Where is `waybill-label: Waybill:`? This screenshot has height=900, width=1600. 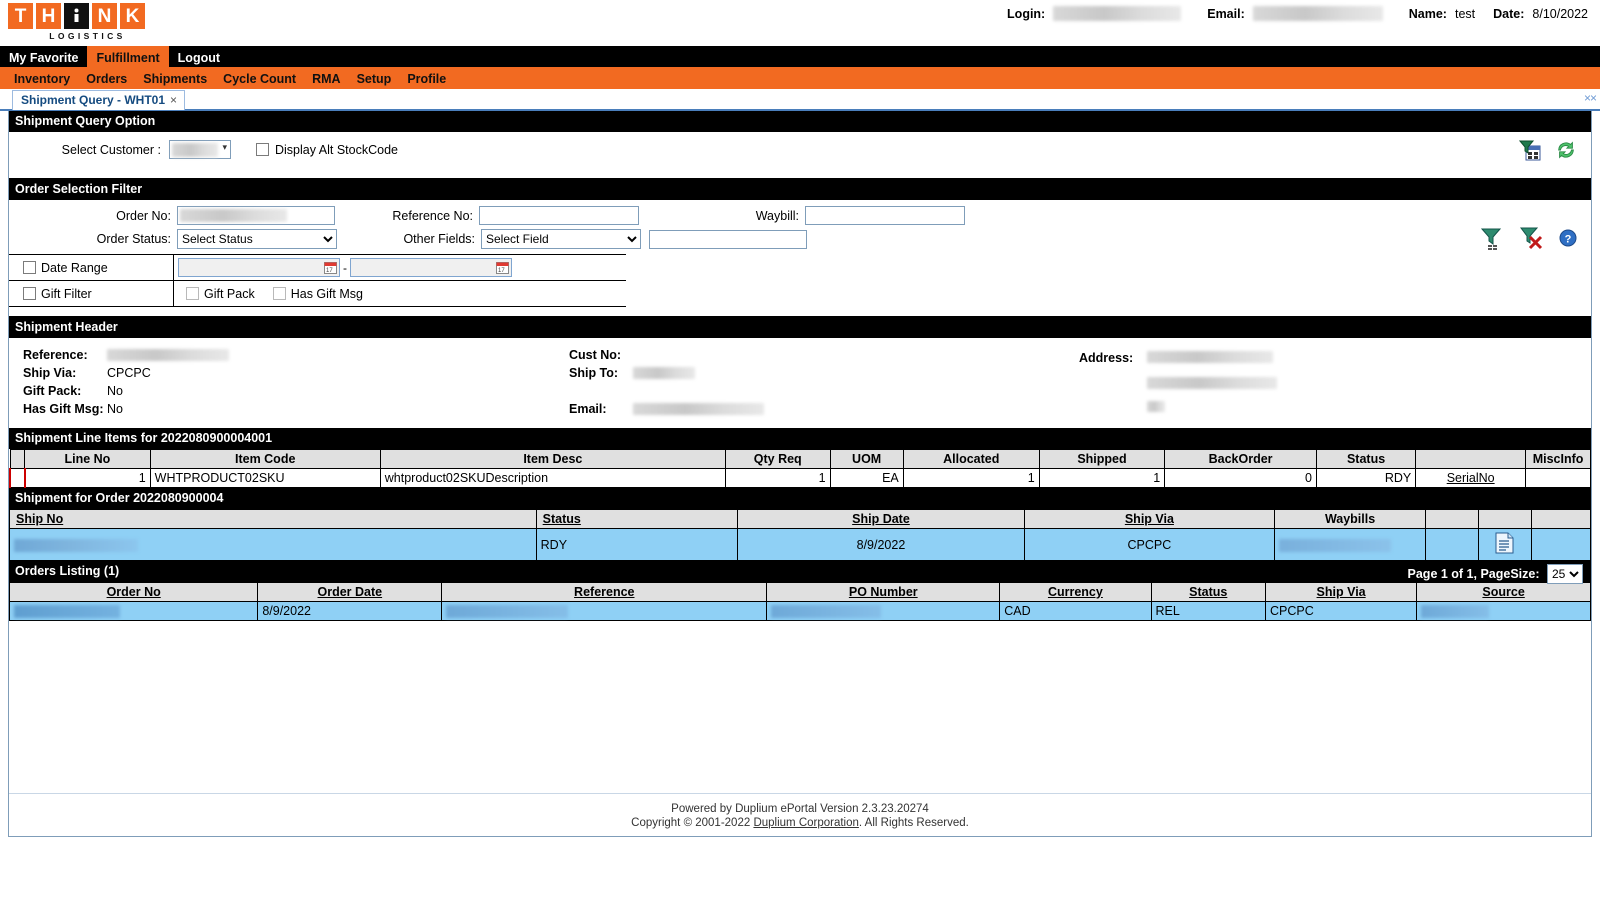 waybill-label: Waybill: is located at coordinates (777, 215).